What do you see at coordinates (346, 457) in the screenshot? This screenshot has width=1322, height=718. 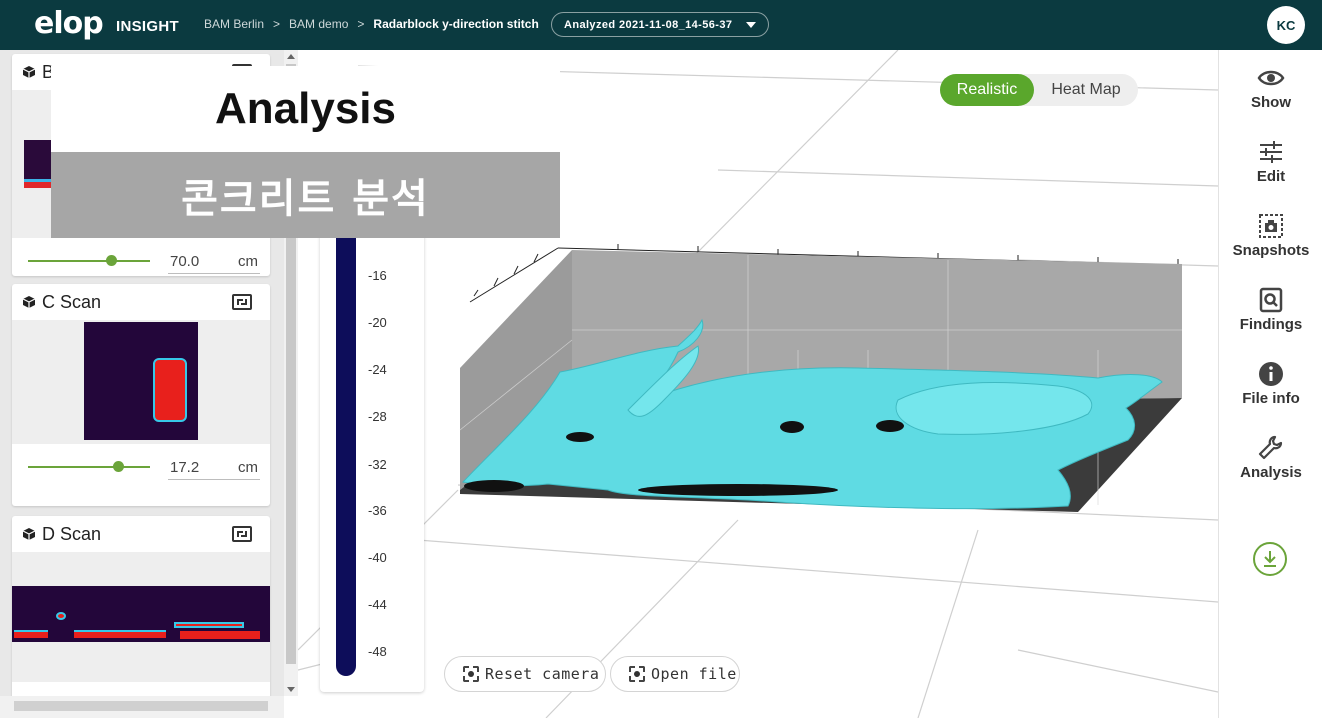 I see `colorbar-gradient` at bounding box center [346, 457].